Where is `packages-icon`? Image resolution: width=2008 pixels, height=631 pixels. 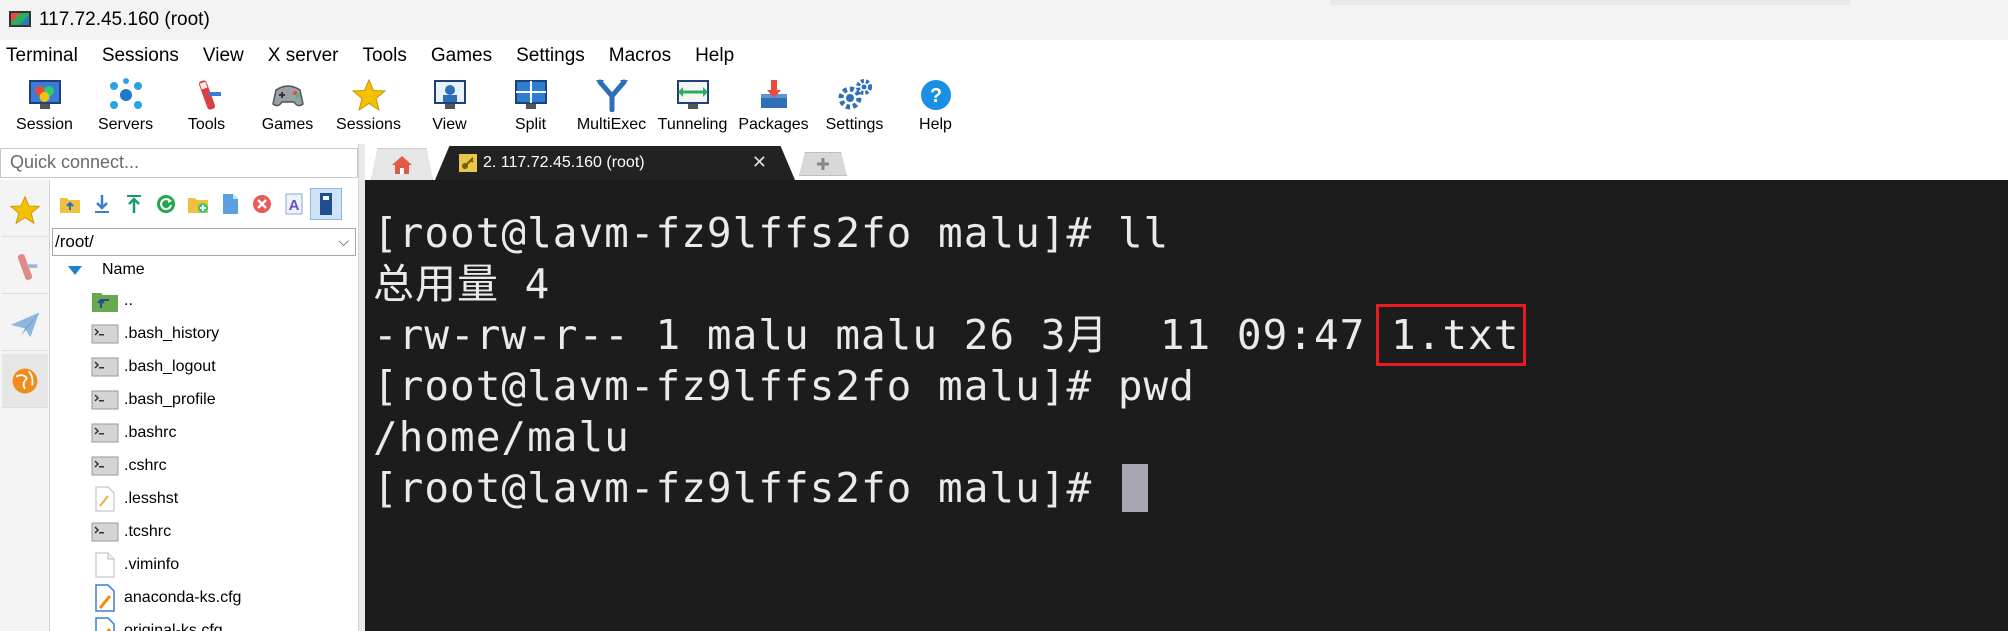 packages-icon is located at coordinates (774, 95).